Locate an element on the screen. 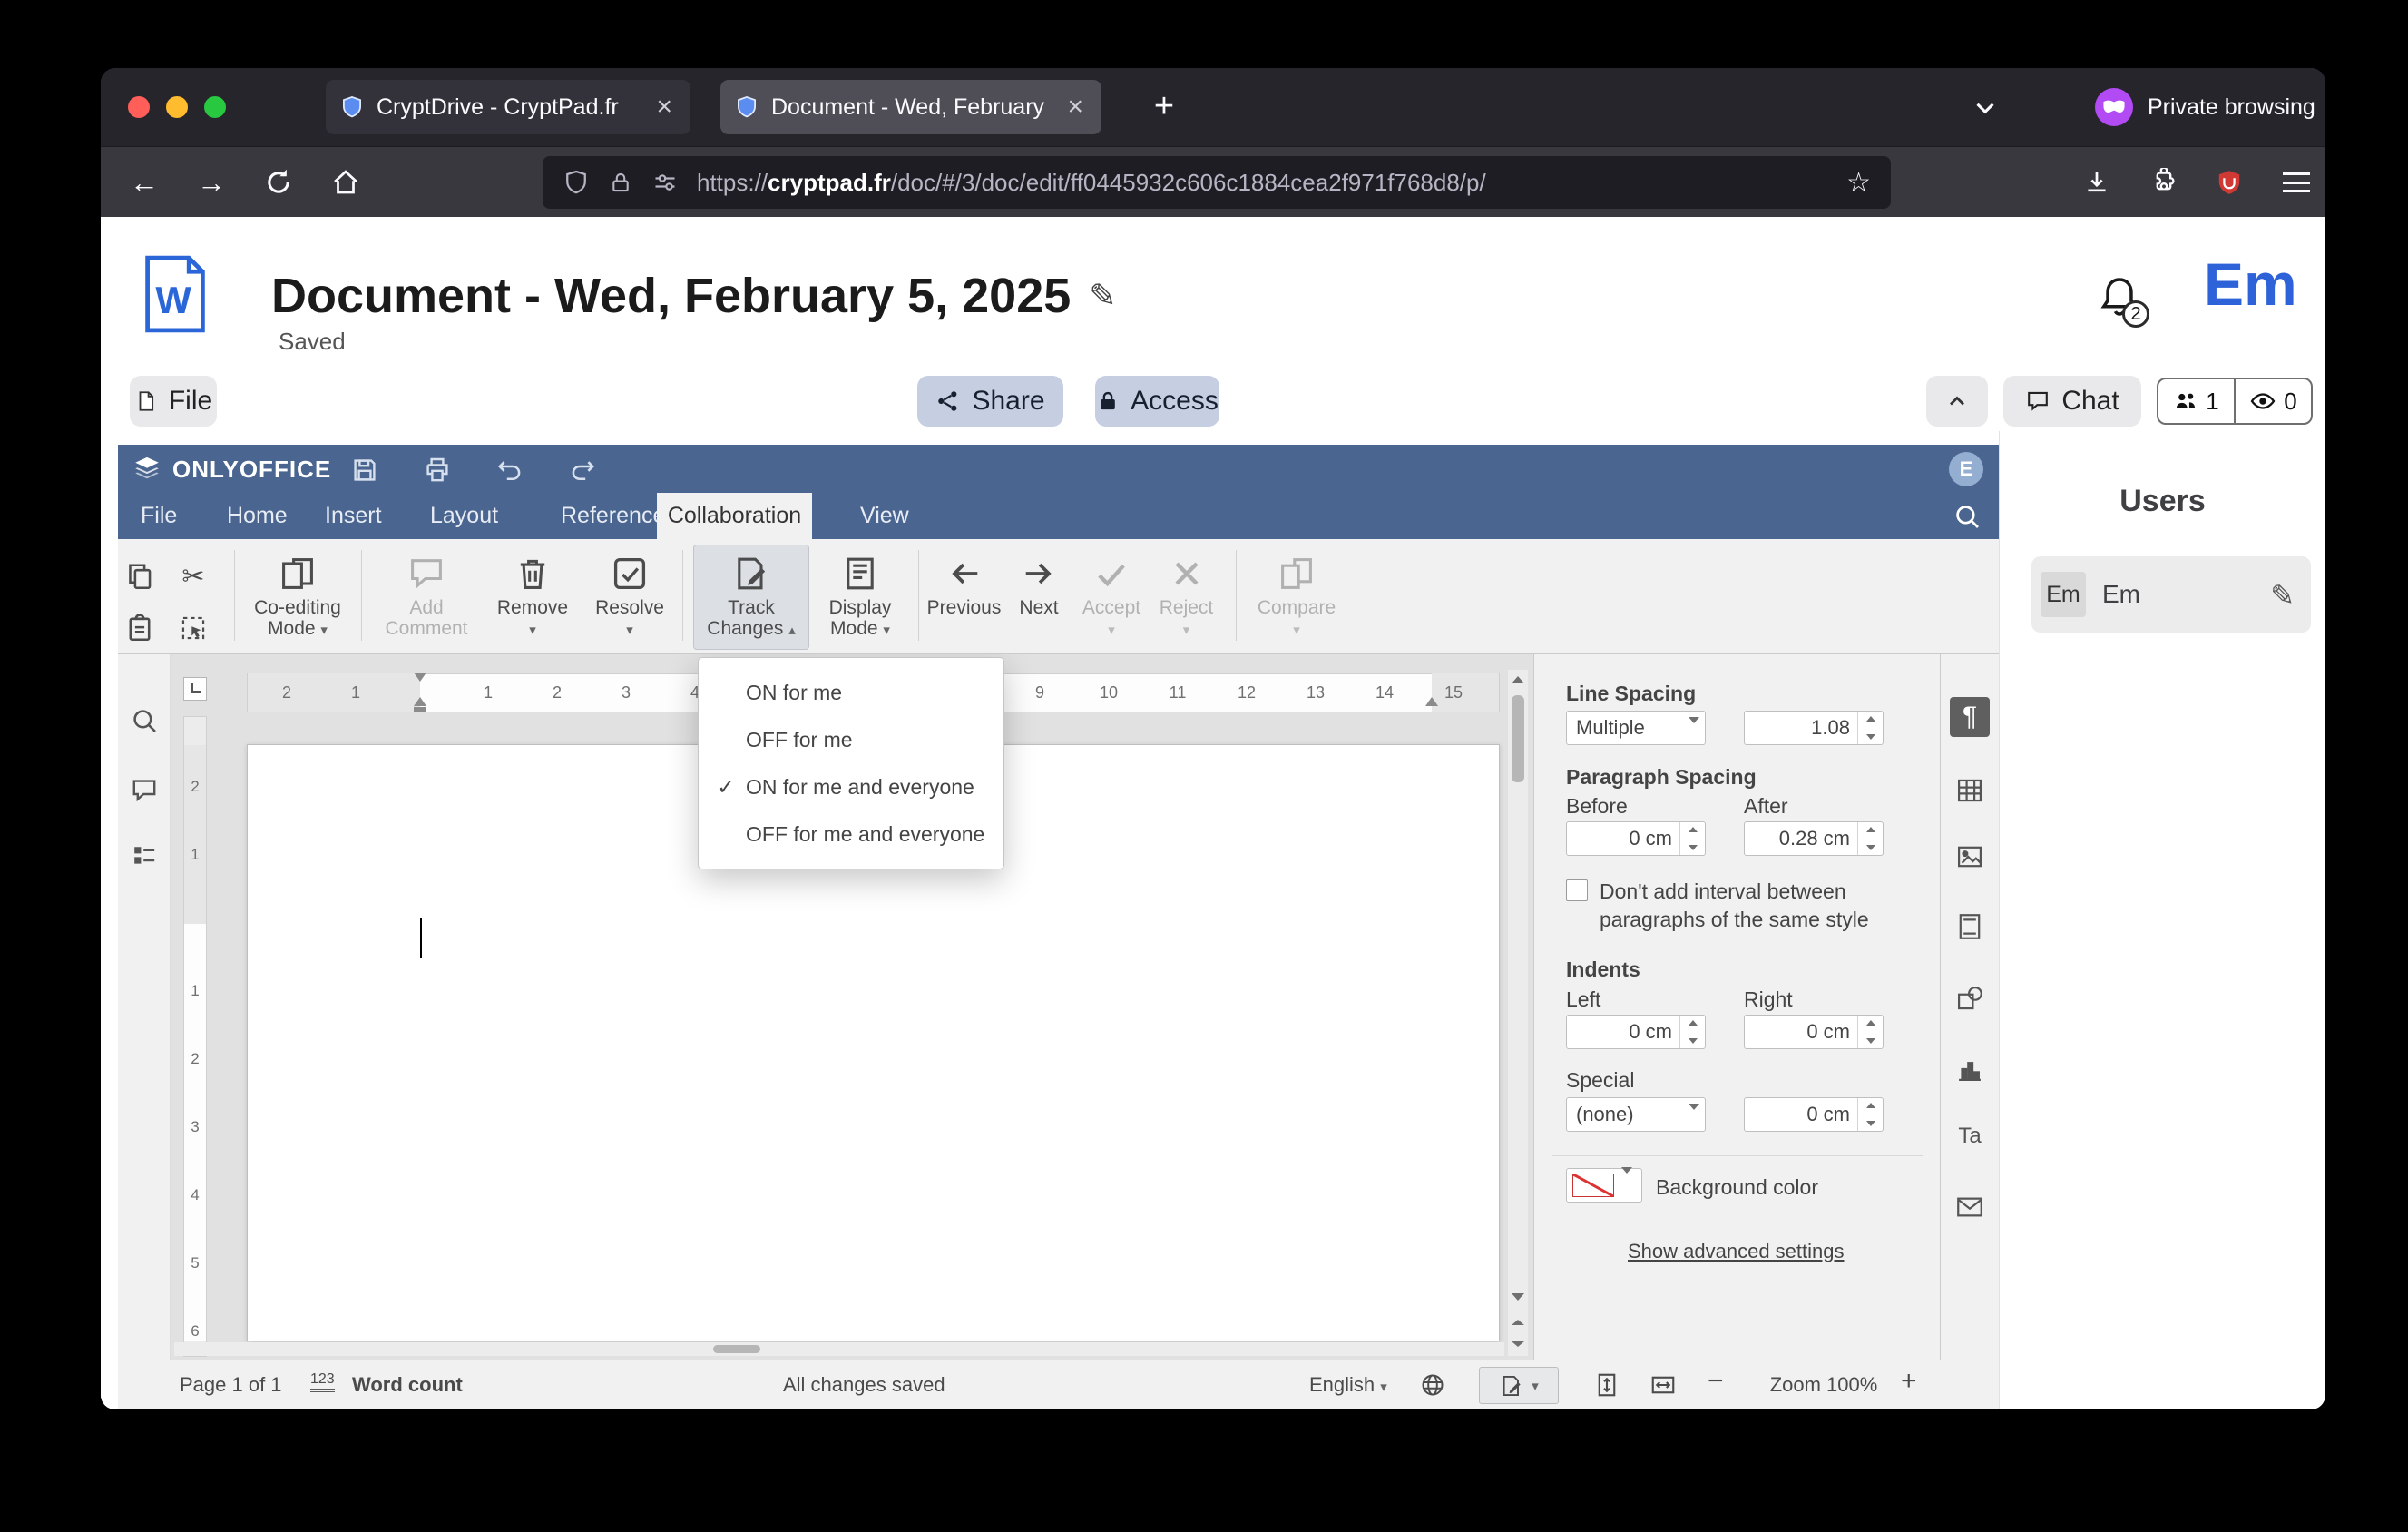 This screenshot has width=2408, height=1532. previous-change-button: Previous is located at coordinates (964, 597).